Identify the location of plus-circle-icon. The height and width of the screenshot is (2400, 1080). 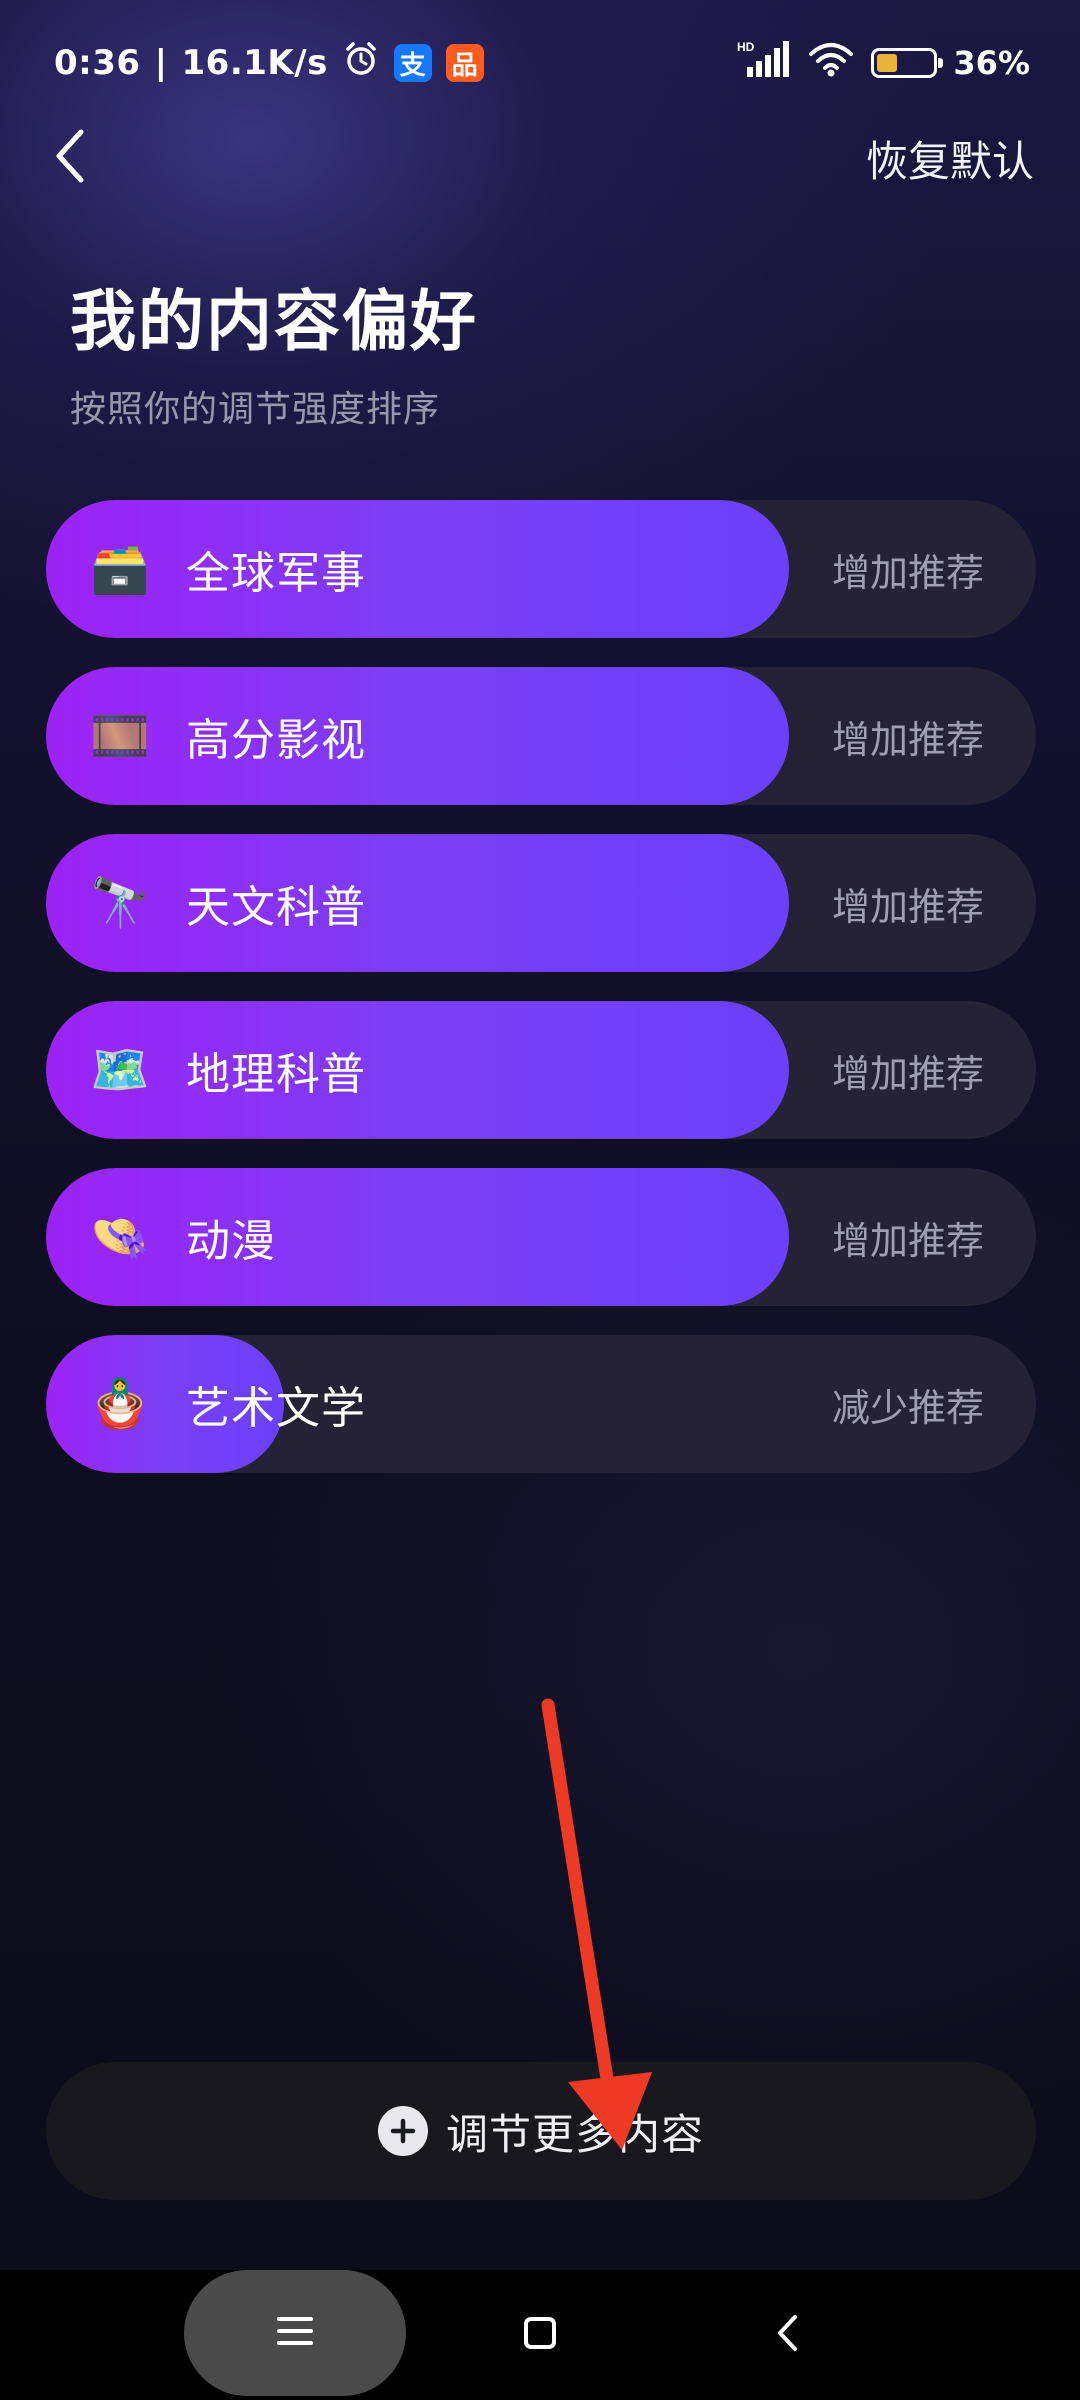
(402, 2131).